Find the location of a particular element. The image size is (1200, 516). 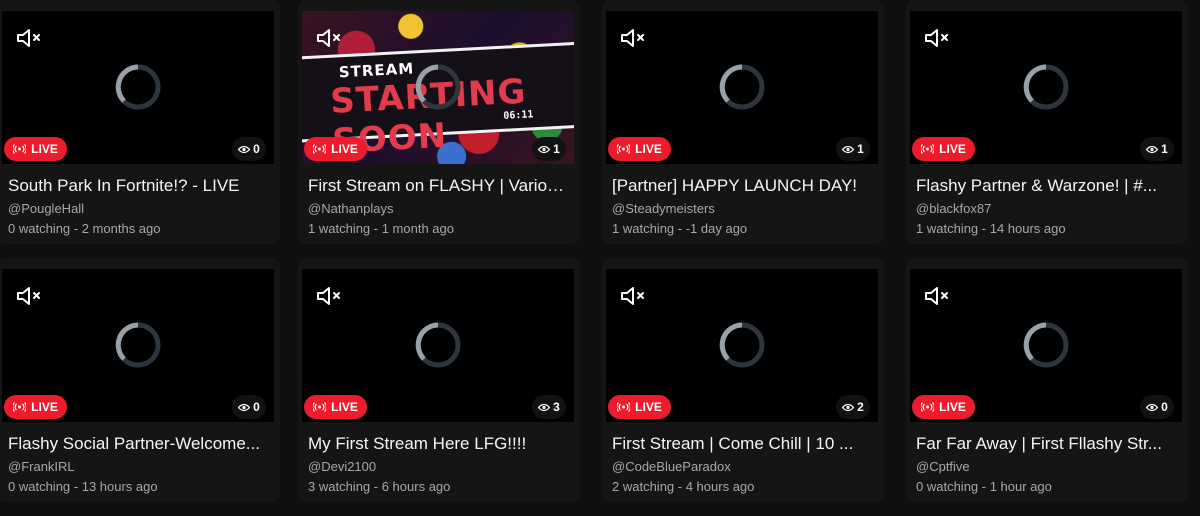

stream-thumbnail: STREAM STARTING SOON 06:11 LIVE 1 is located at coordinates (438, 87).